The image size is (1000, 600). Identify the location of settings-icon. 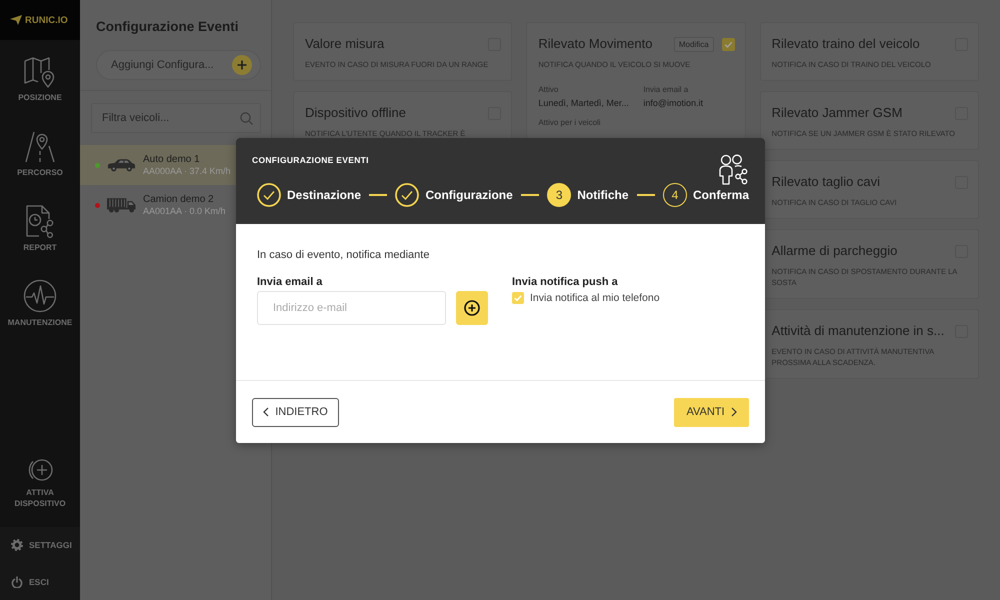
(17, 545).